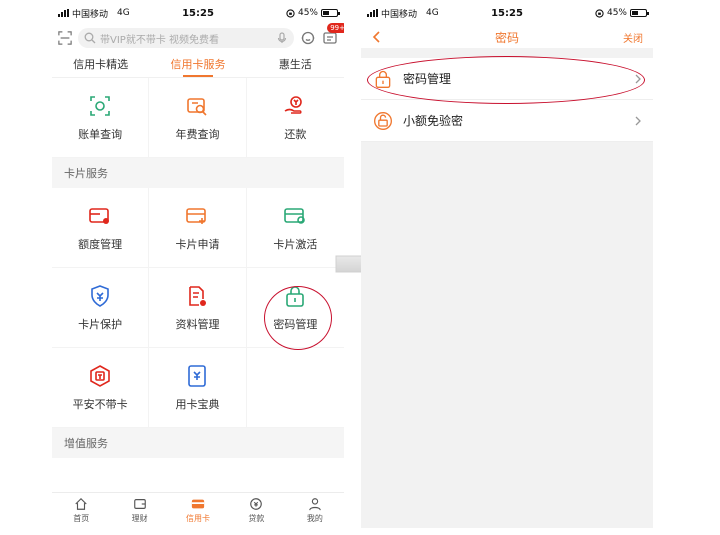 Image resolution: width=720 pixels, height=535 pixels. What do you see at coordinates (295, 228) in the screenshot?
I see `grid-item-card-activation: 卡片激活` at bounding box center [295, 228].